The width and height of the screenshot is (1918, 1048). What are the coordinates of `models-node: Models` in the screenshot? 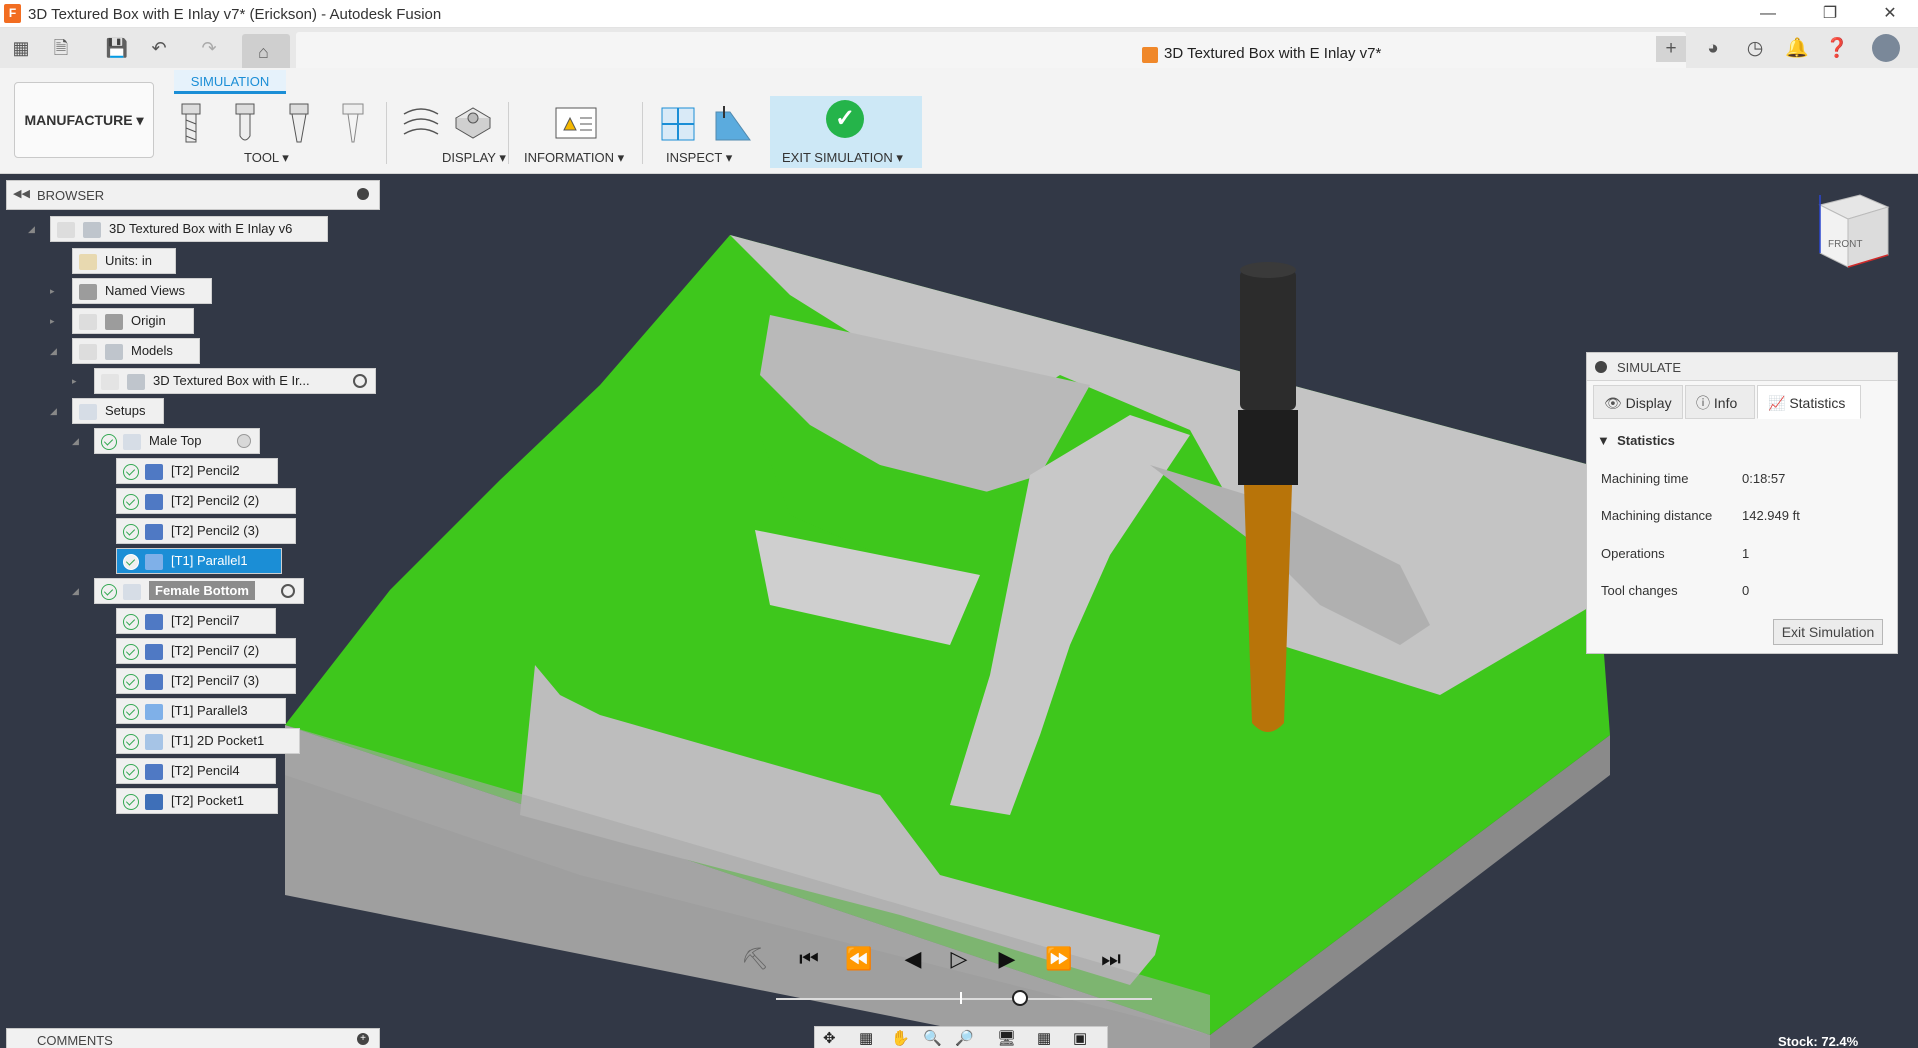 It's located at (136, 351).